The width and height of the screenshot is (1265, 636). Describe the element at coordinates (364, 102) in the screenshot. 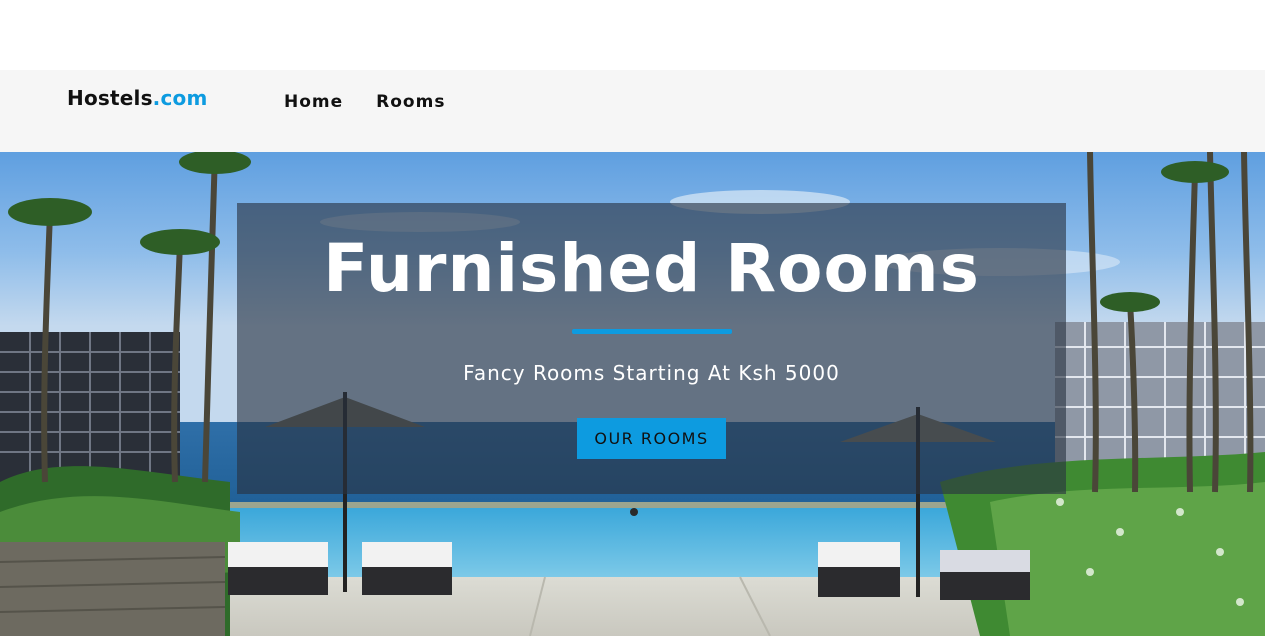

I see `nav-links: Home Rooms` at that location.